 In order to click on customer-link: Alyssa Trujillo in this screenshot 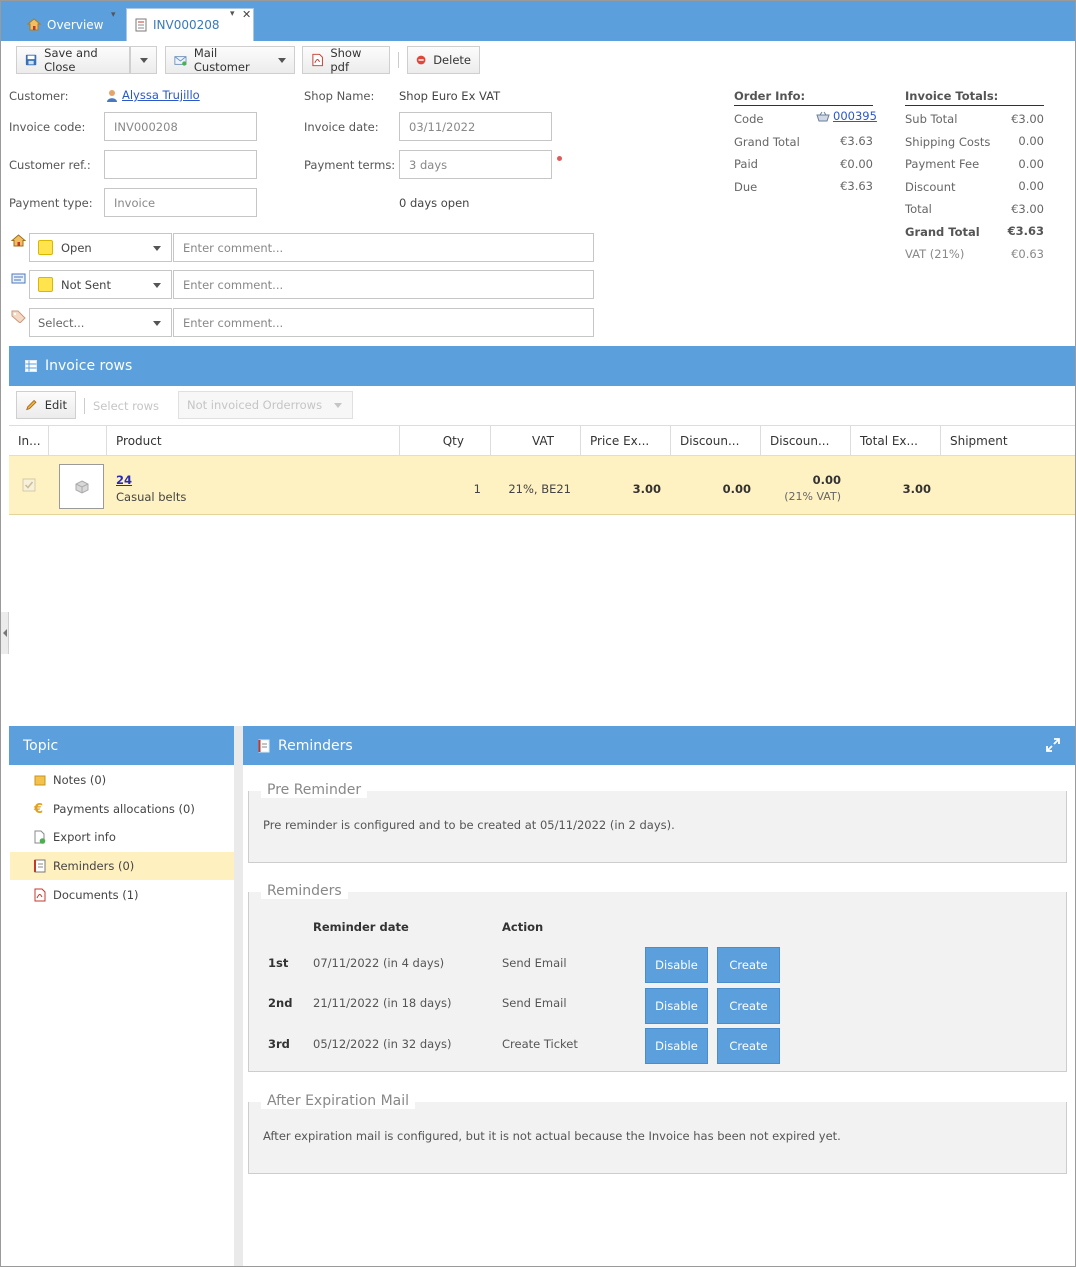, I will do `click(161, 95)`.